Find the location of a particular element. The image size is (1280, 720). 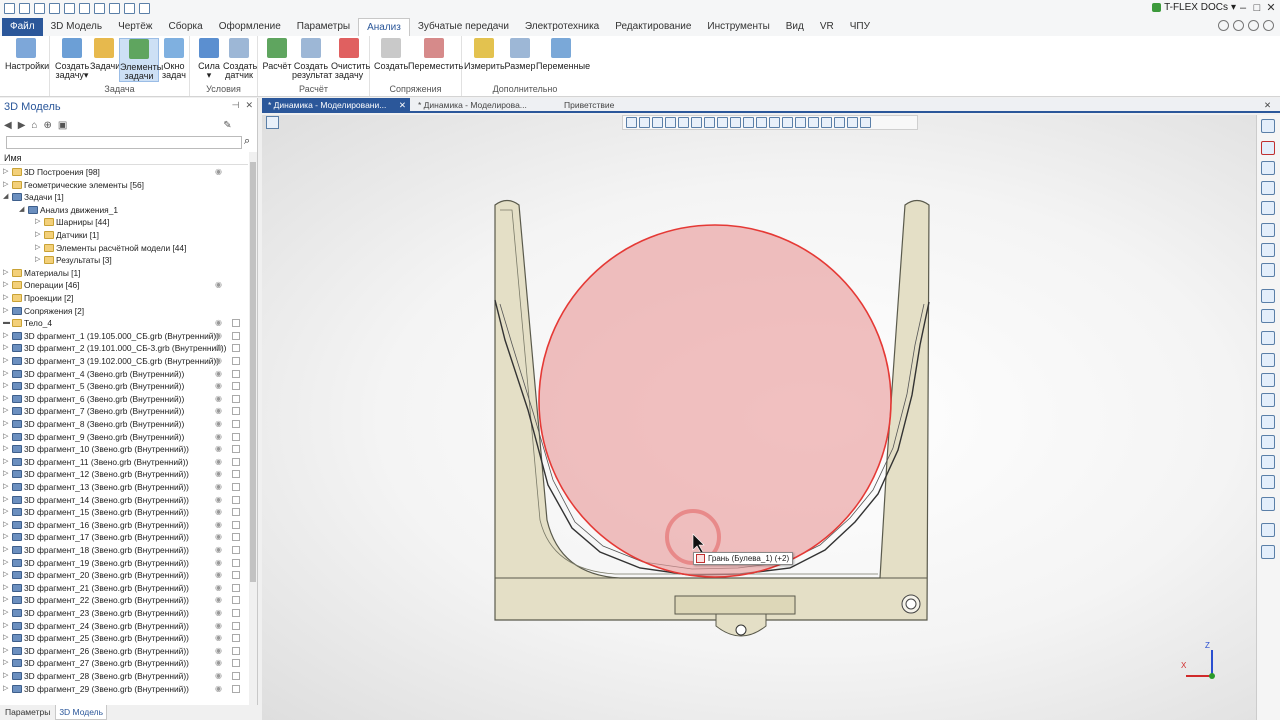

magnet-icon is located at coordinates (1268, 148).